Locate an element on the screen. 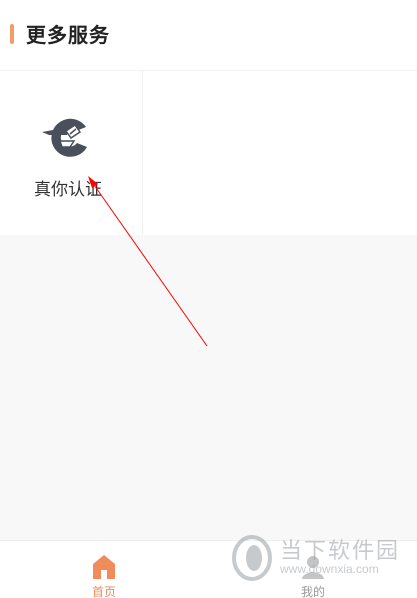 Image resolution: width=417 pixels, height=598 pixels. tab-mine-label: 我的 is located at coordinates (312, 591).